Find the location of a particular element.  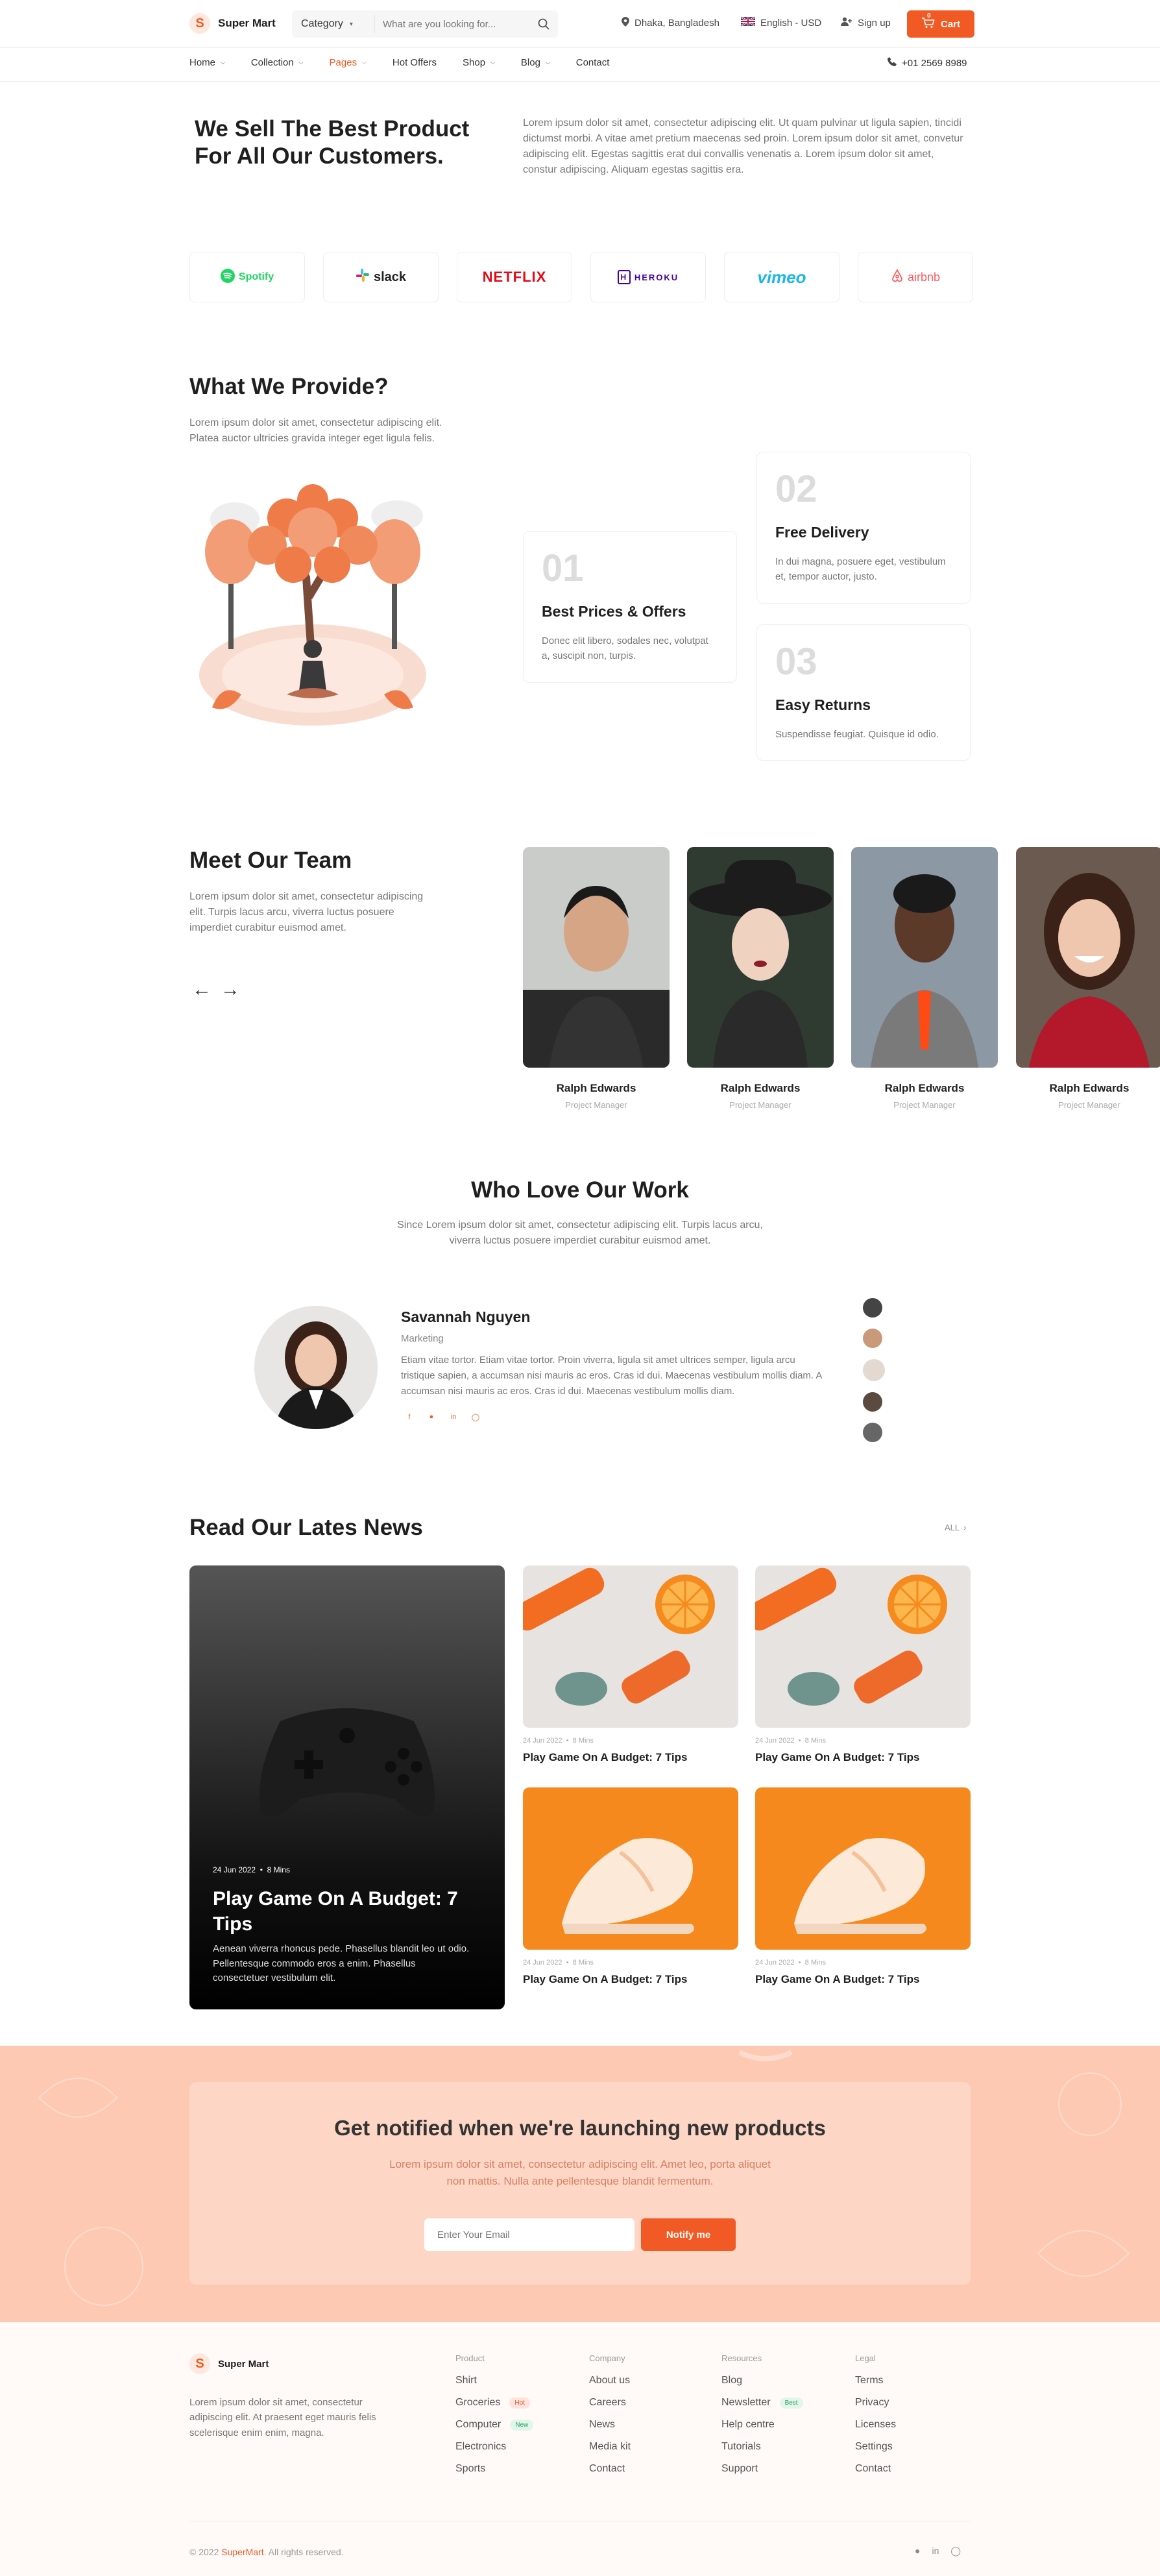

nav-blog: Blog ⌵ is located at coordinates (535, 62).